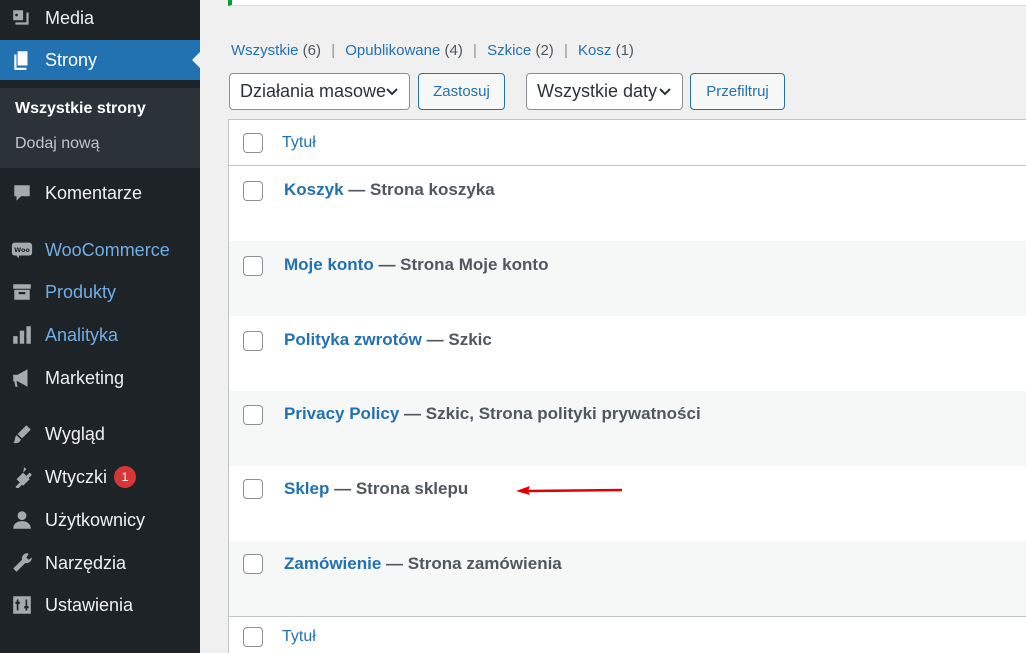 This screenshot has width=1026, height=653. What do you see at coordinates (627, 203) in the screenshot?
I see `table-row: Koszyk — Strona koszyka` at bounding box center [627, 203].